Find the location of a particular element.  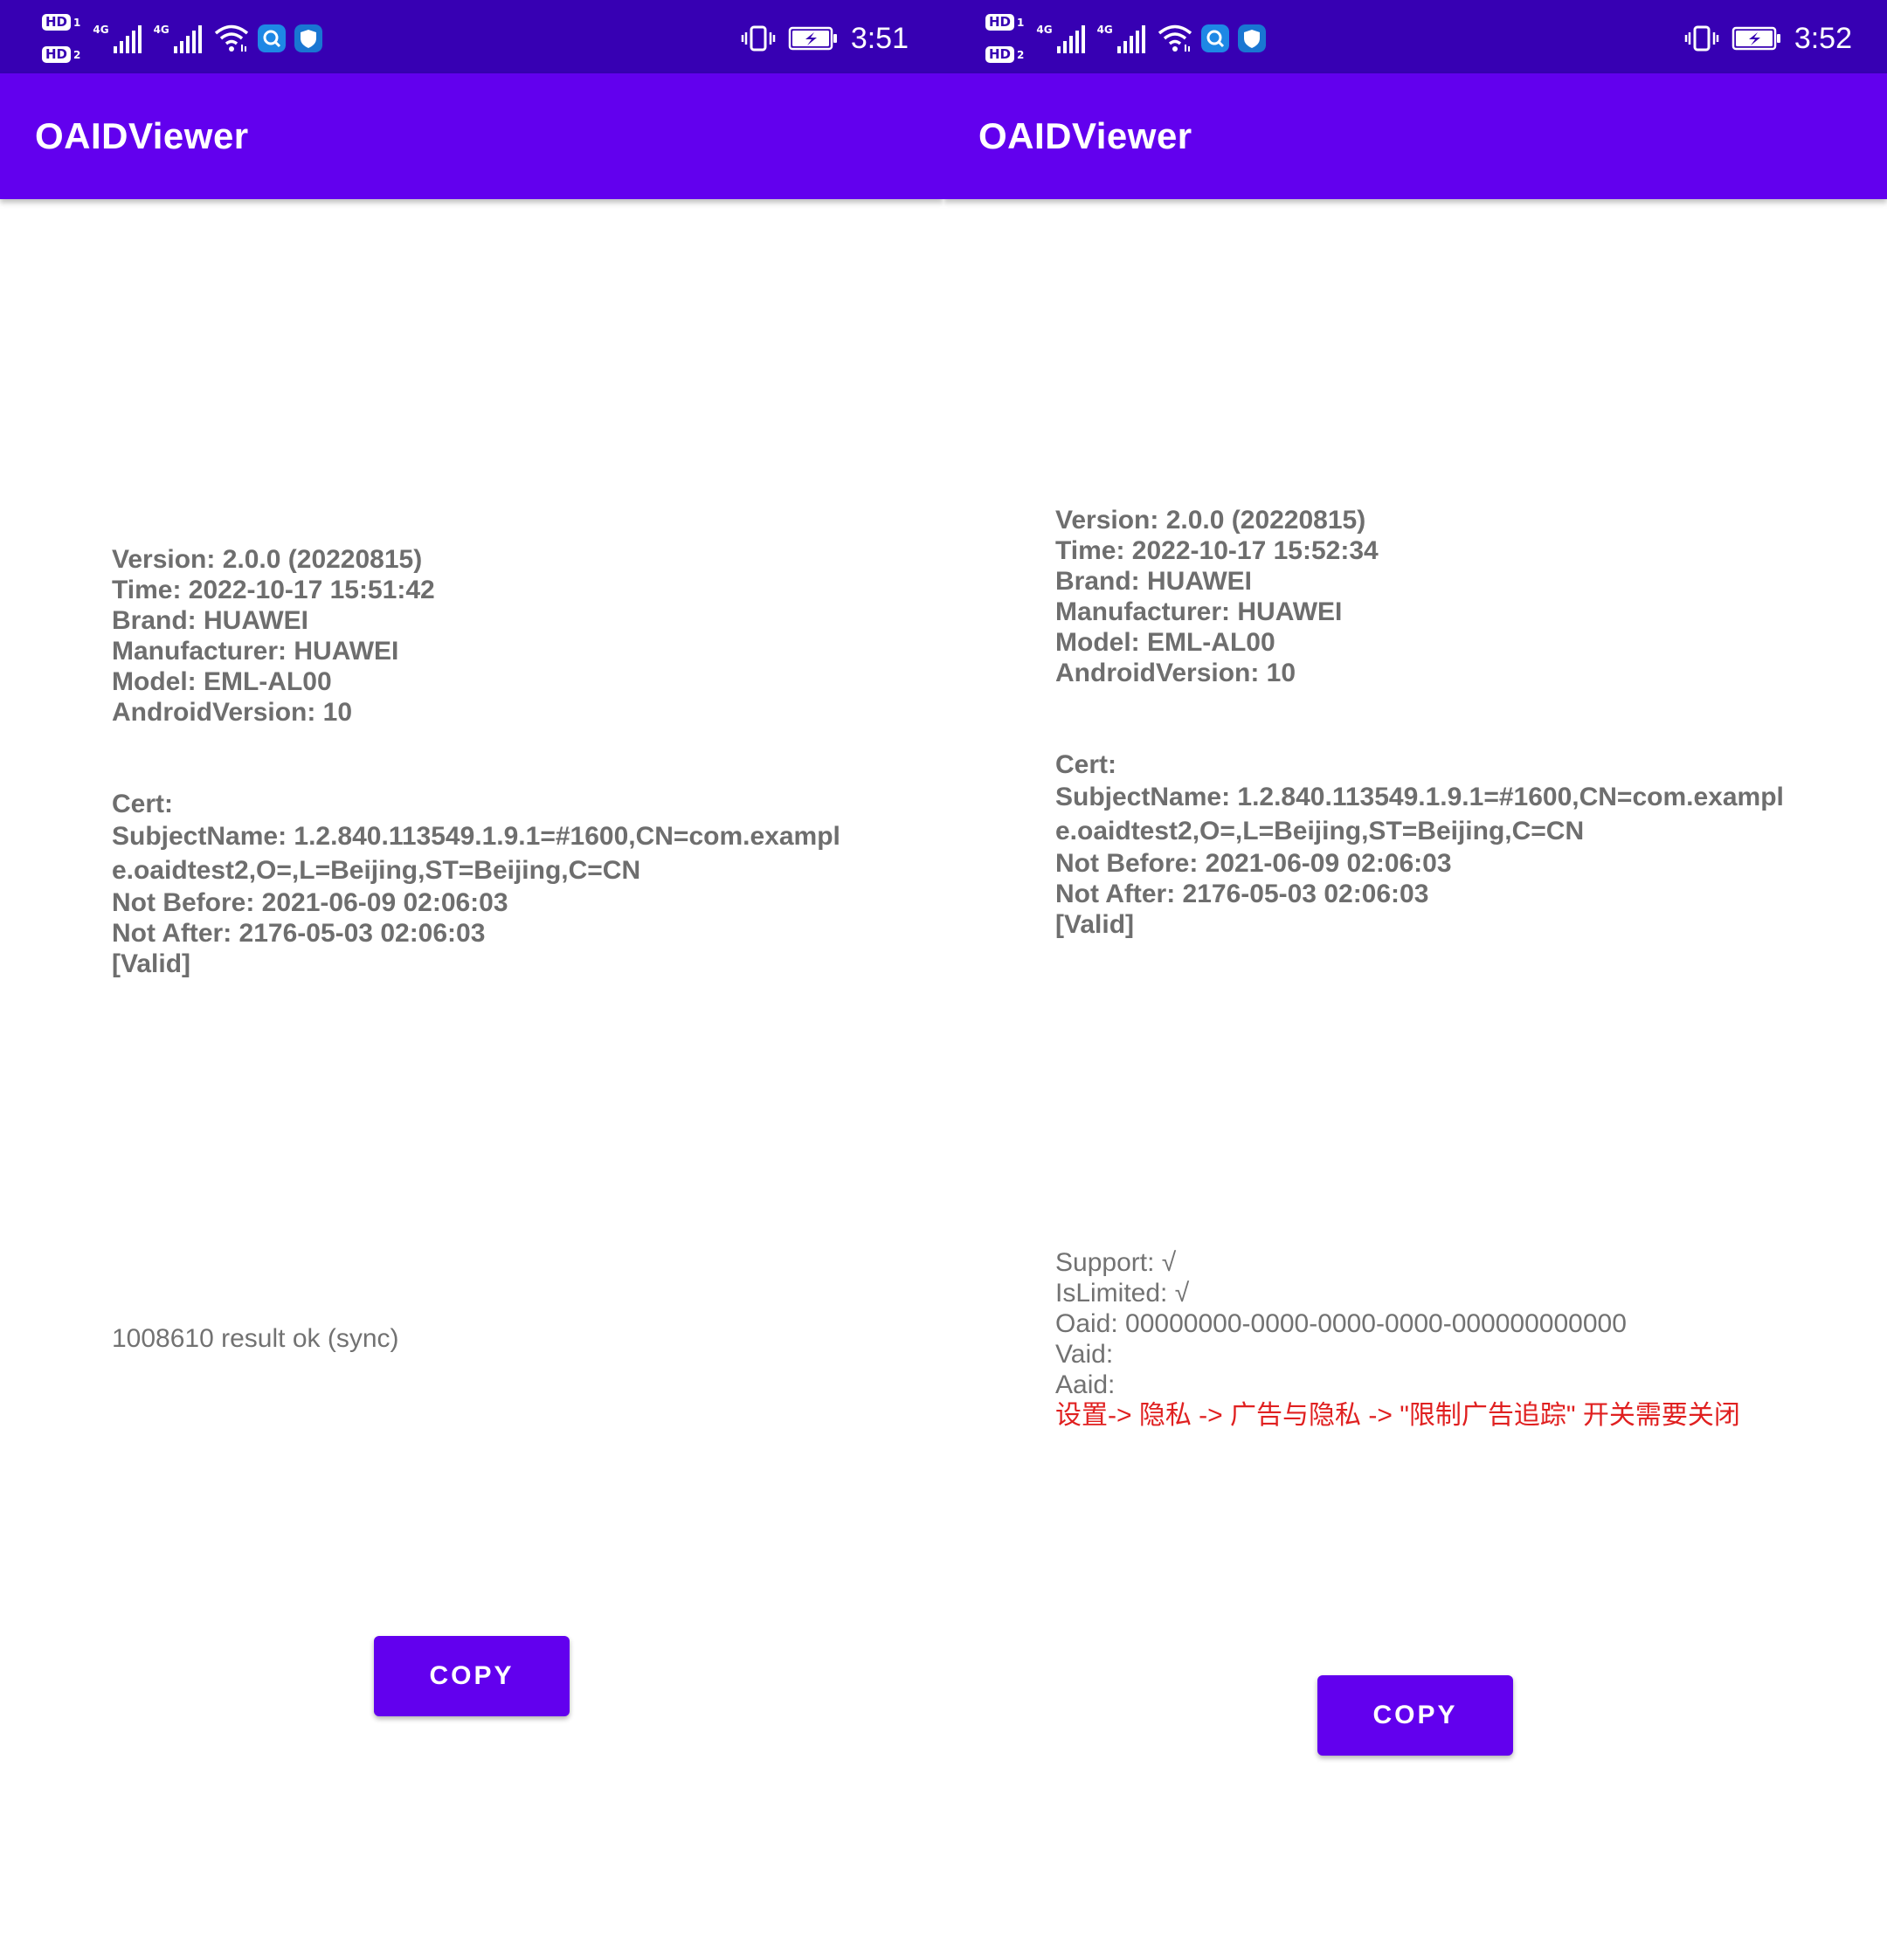

ad-tracking-hint-text: 设置-> 隐私 -> 广告与隐私 -> "限制广告追踪" 开关需要关闭 is located at coordinates (1397, 1415).